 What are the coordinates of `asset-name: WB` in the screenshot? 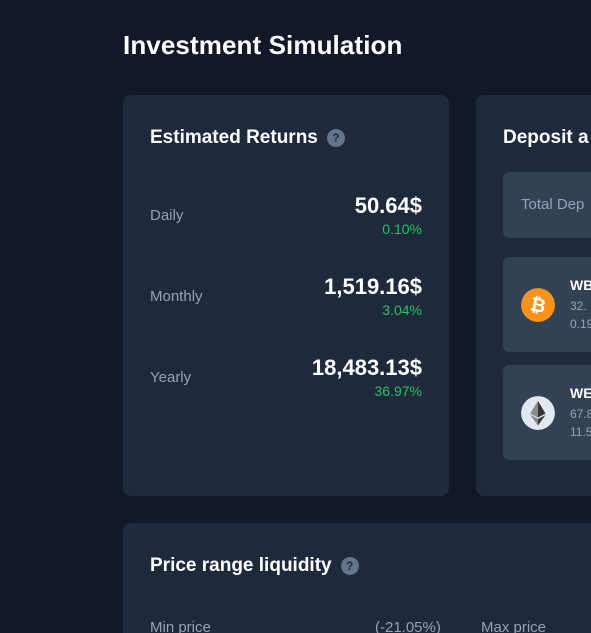 It's located at (580, 285).